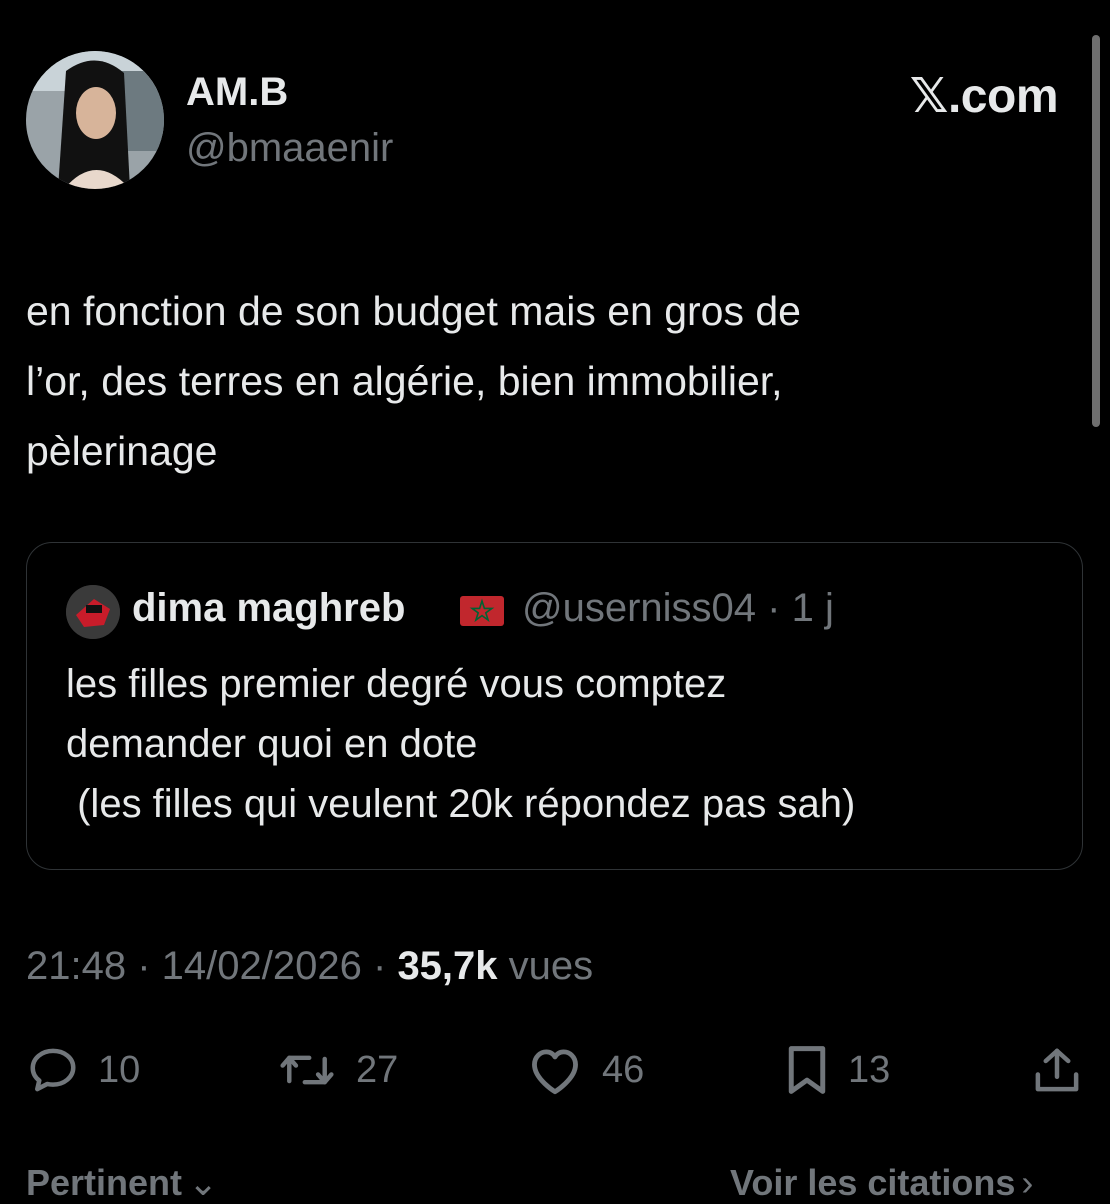 The image size is (1110, 1204). I want to click on bookmark-count: 13, so click(869, 1069).